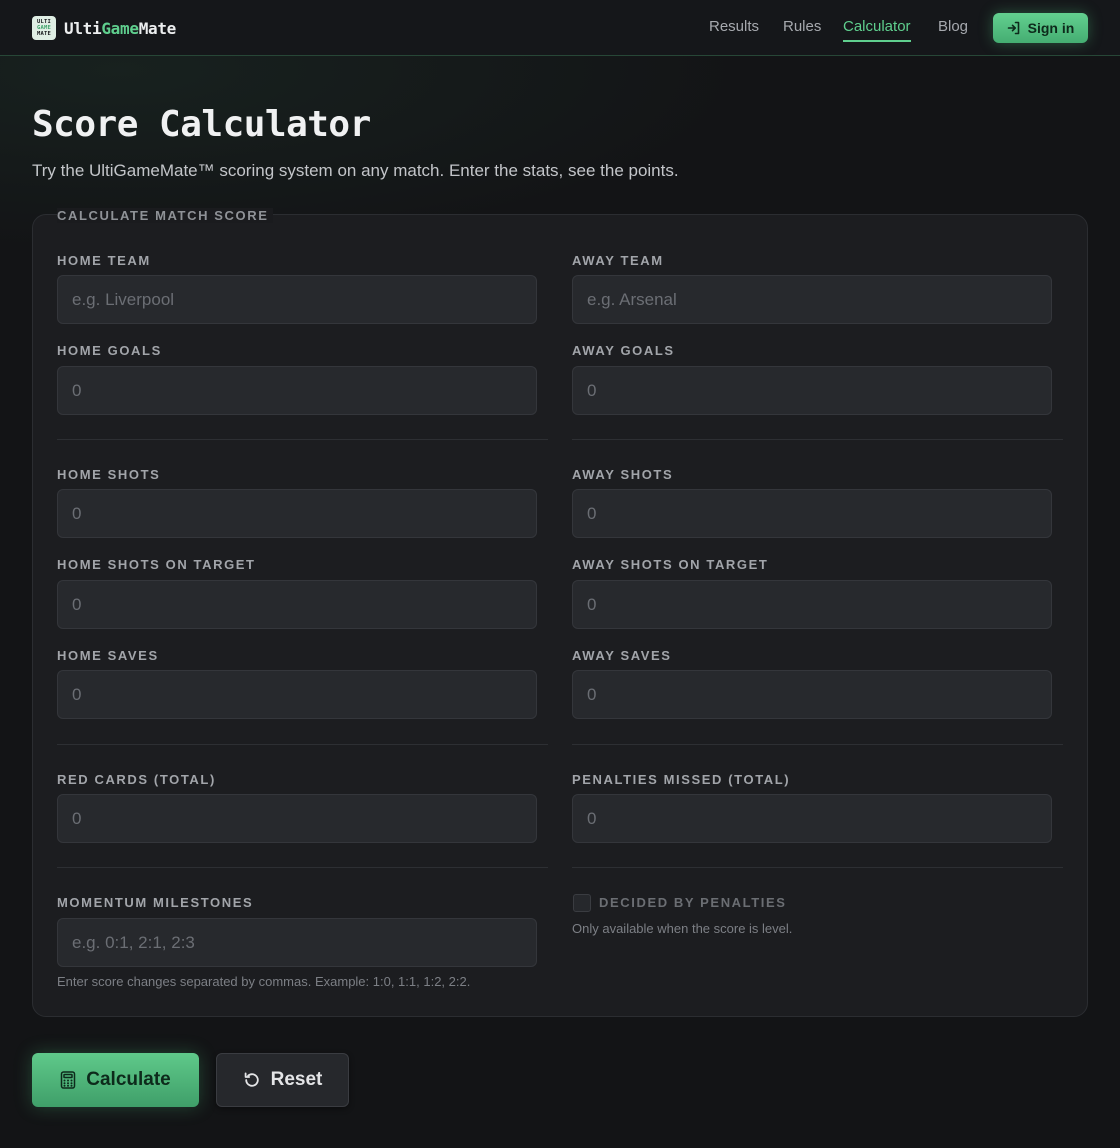 The height and width of the screenshot is (1148, 1120). Describe the element at coordinates (297, 390) in the screenshot. I see `home-goals-input` at that location.